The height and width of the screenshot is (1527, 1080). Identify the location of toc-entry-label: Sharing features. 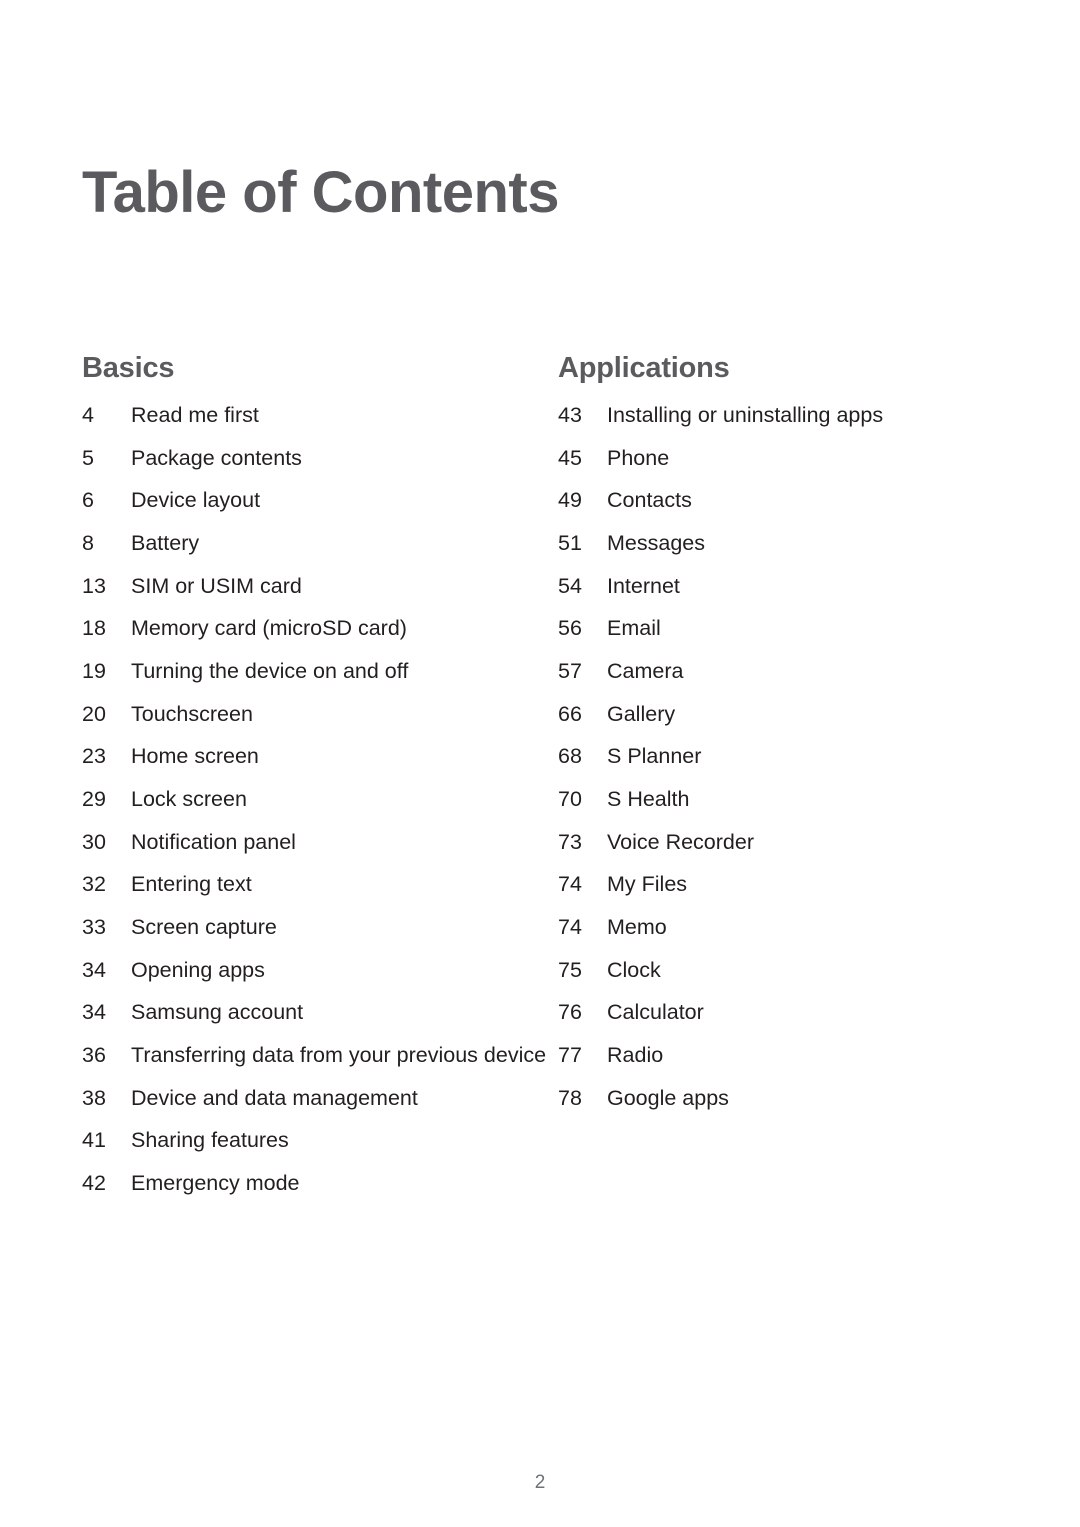
(210, 1140).